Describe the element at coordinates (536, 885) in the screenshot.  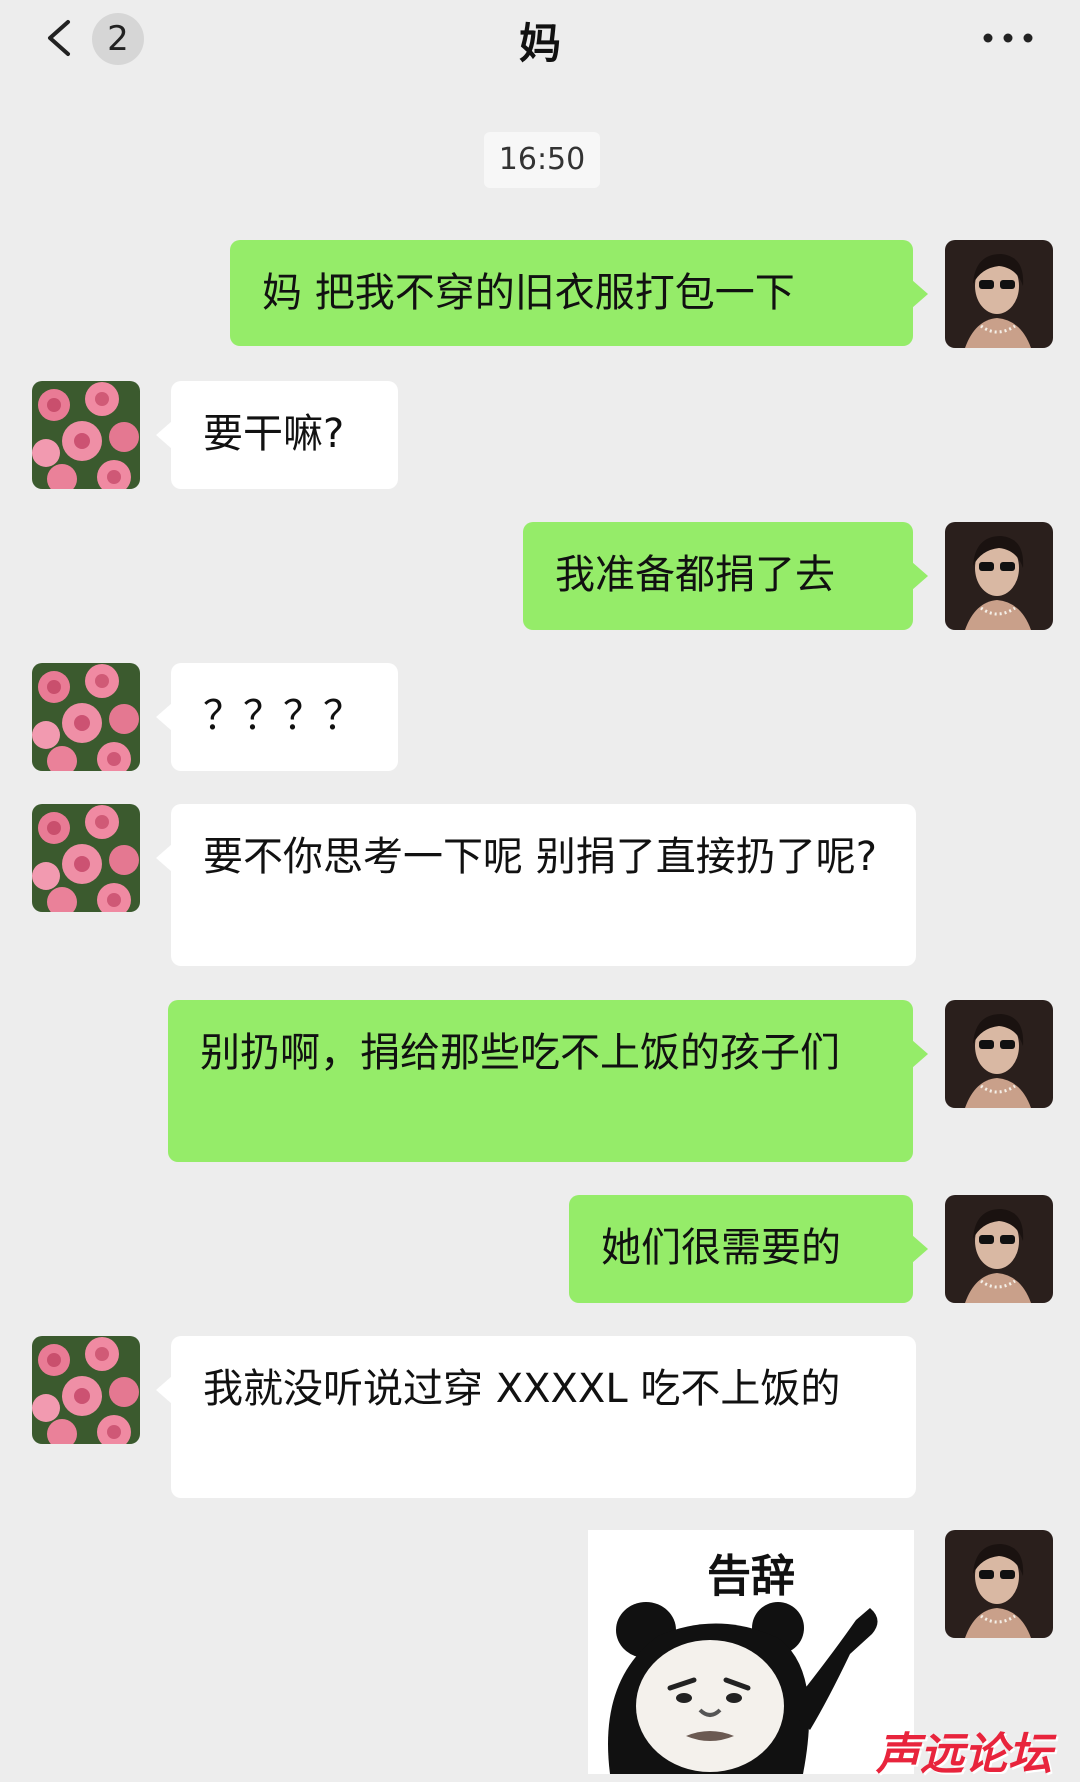
I see `incoming-message: 要不你思考一下呢 别捐了直接扔了呢?` at that location.